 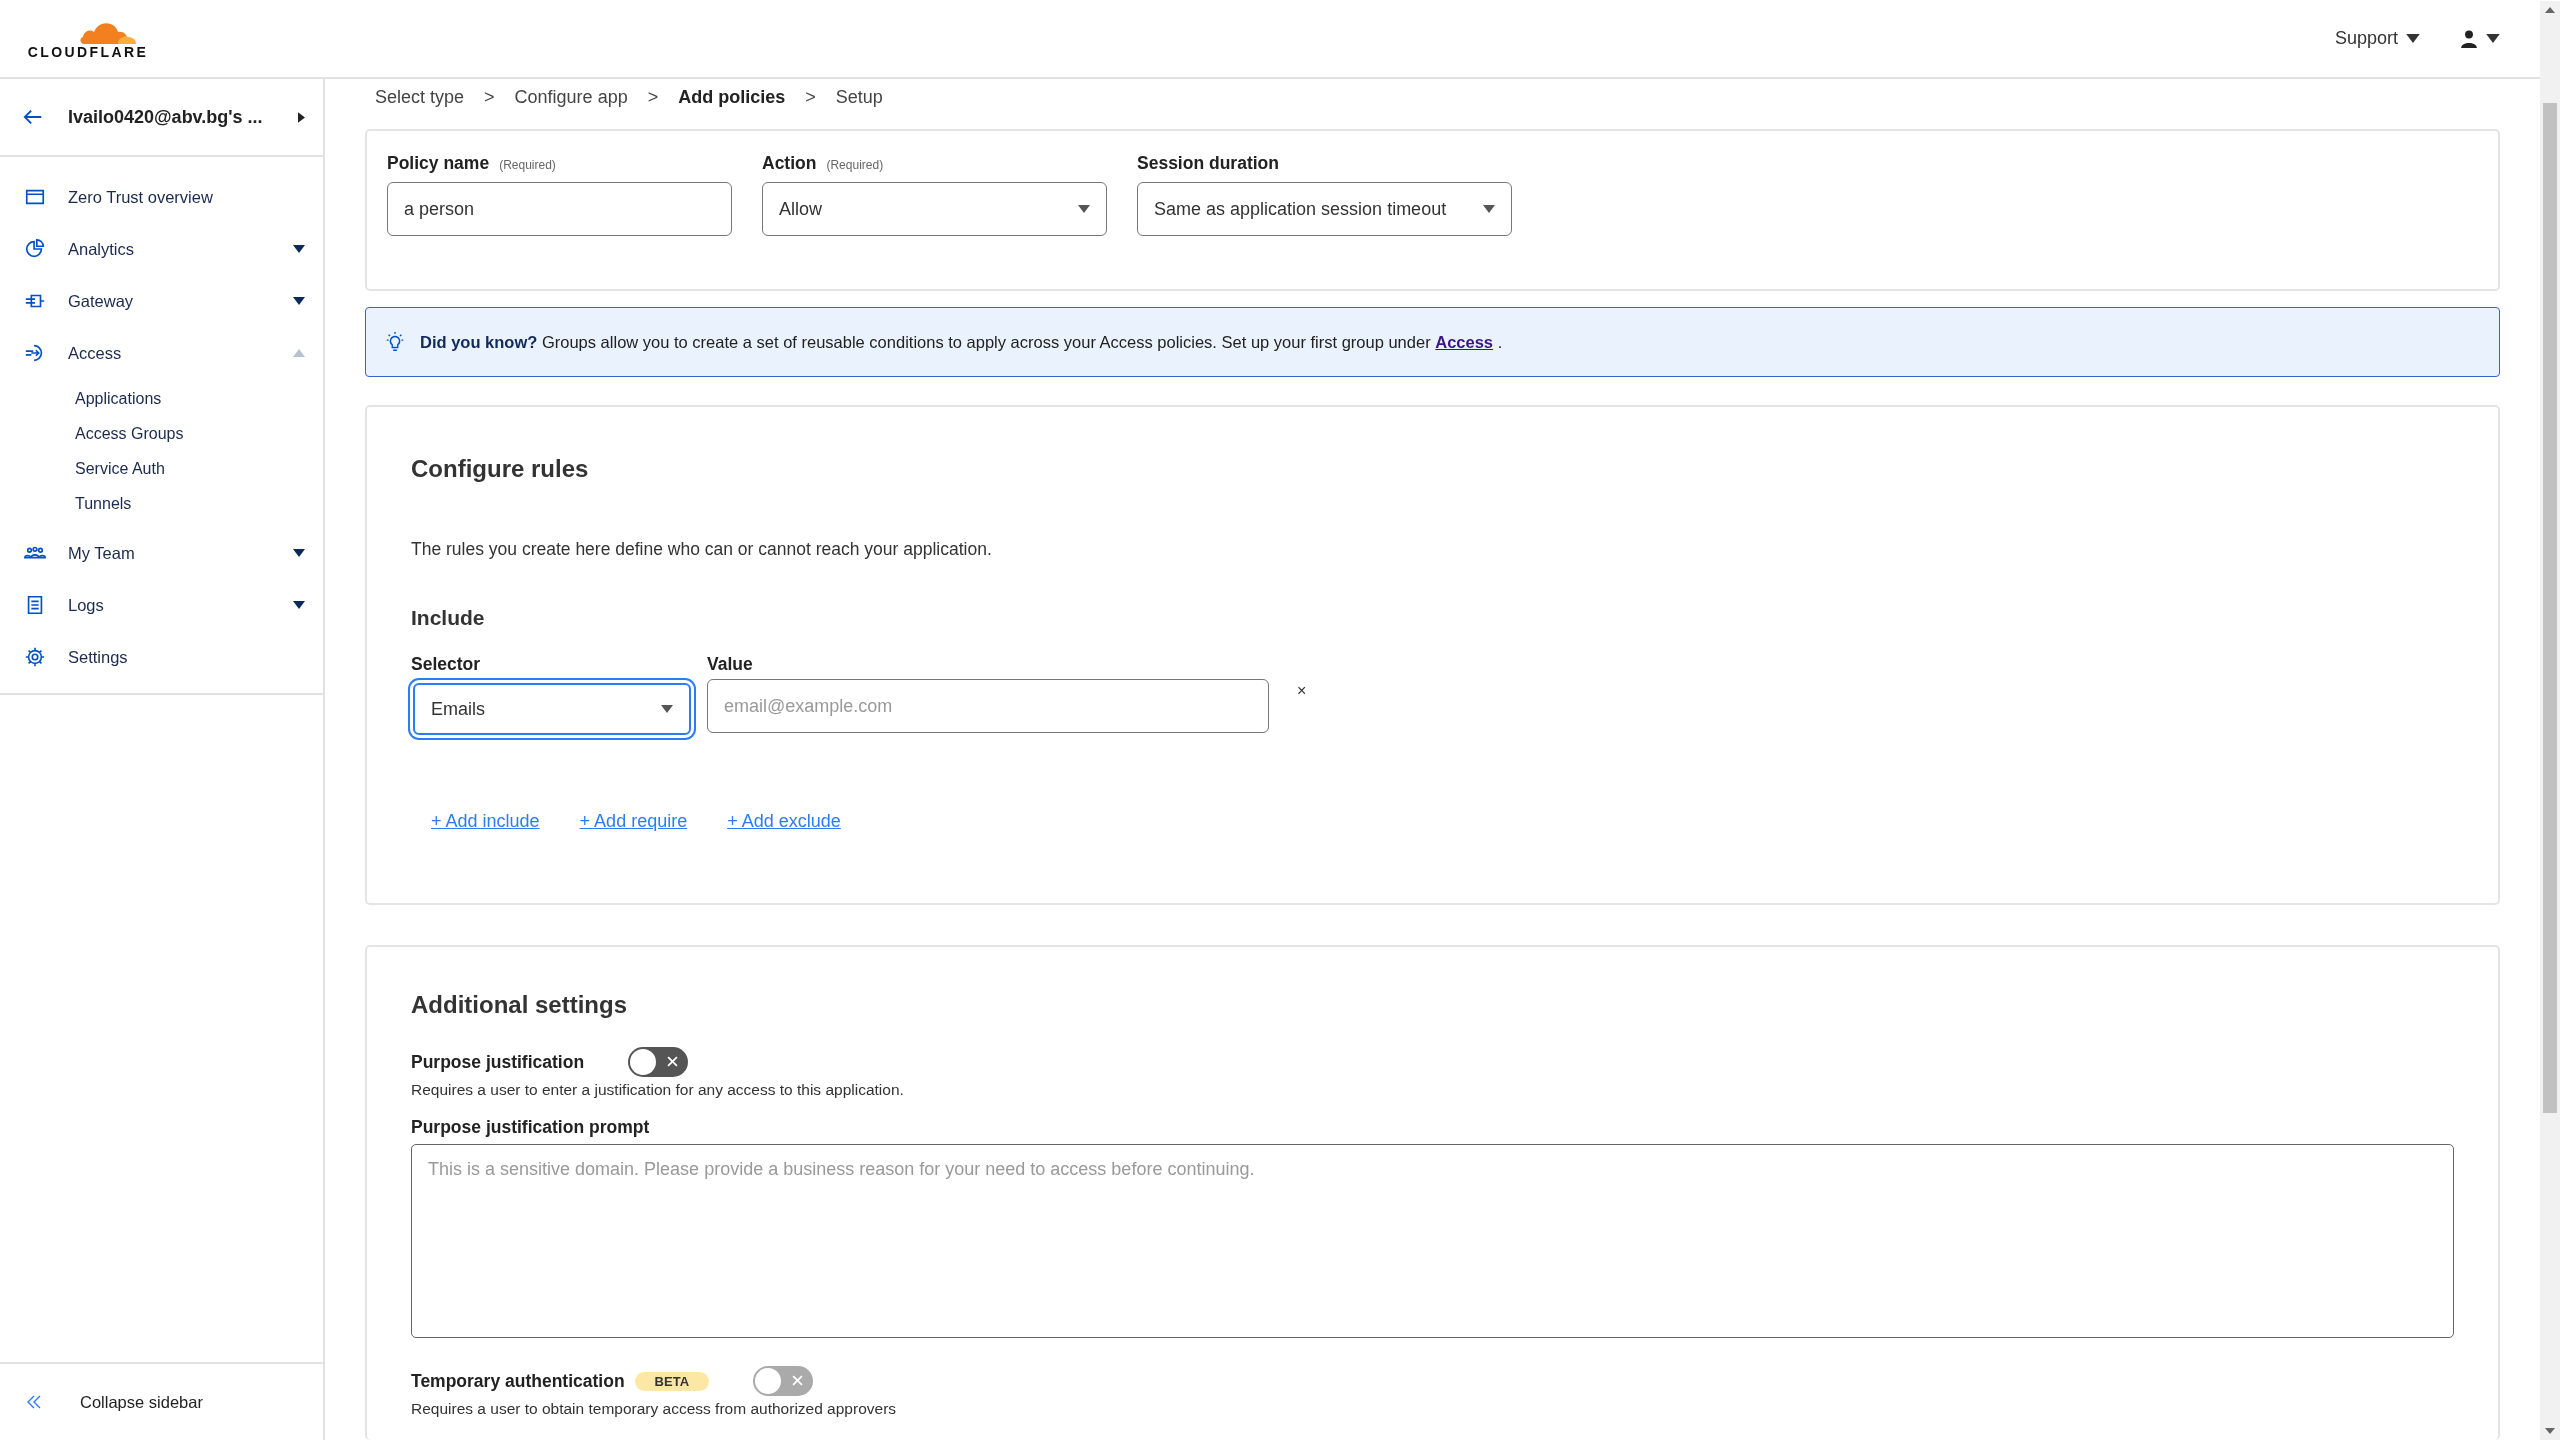 What do you see at coordinates (2550, 608) in the screenshot?
I see `scrollbar-thumb` at bounding box center [2550, 608].